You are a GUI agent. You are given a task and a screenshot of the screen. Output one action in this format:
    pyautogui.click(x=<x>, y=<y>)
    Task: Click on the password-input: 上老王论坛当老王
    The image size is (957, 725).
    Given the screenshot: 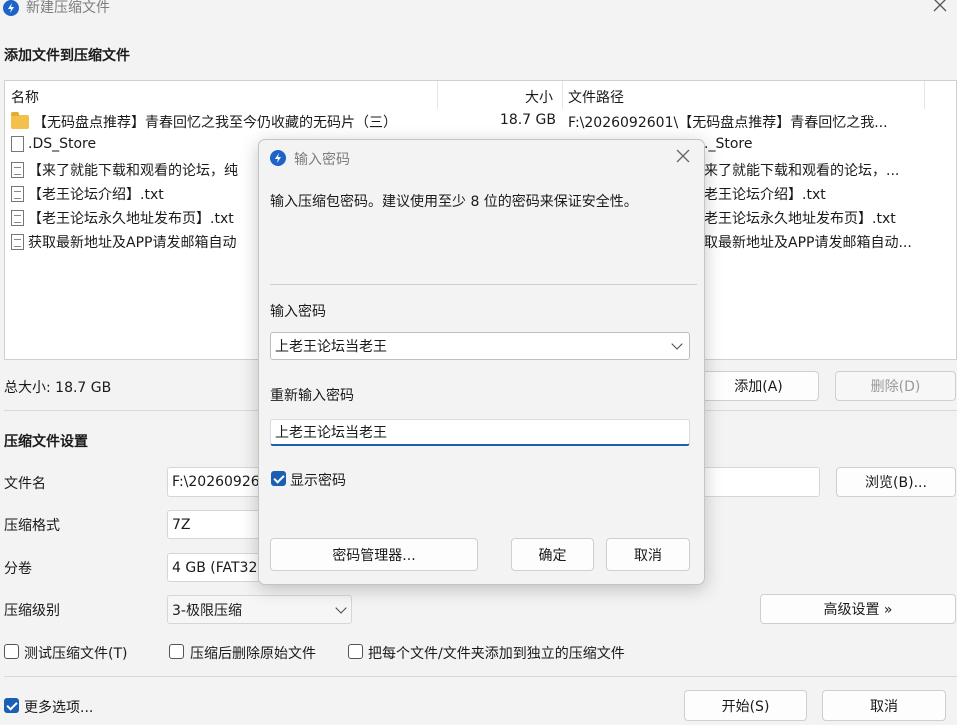 What is the action you would take?
    pyautogui.click(x=480, y=346)
    